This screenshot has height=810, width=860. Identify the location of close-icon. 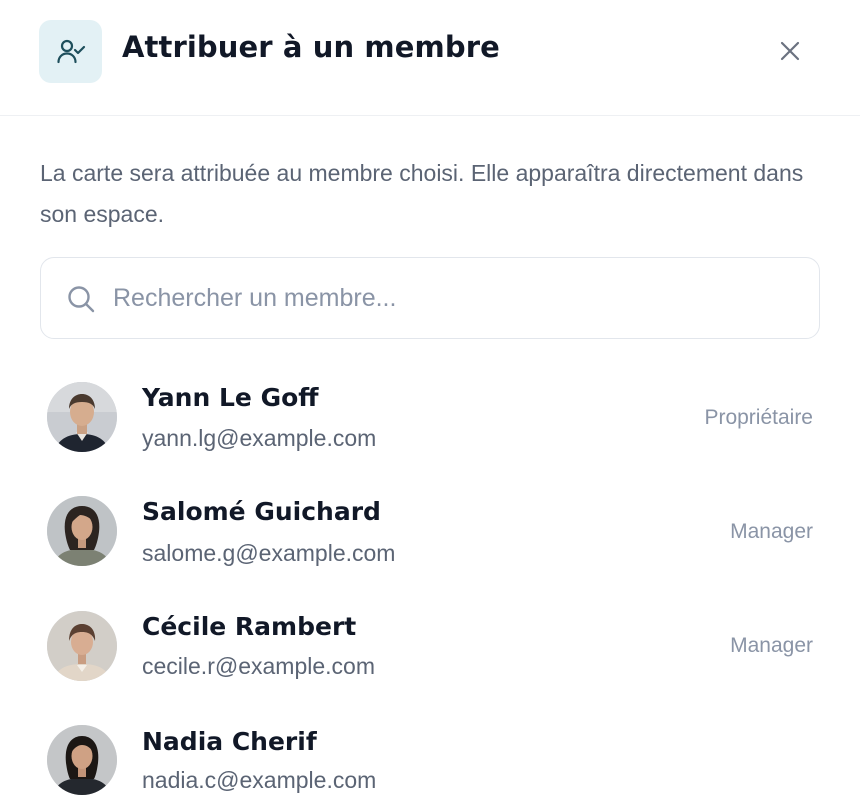
(790, 51).